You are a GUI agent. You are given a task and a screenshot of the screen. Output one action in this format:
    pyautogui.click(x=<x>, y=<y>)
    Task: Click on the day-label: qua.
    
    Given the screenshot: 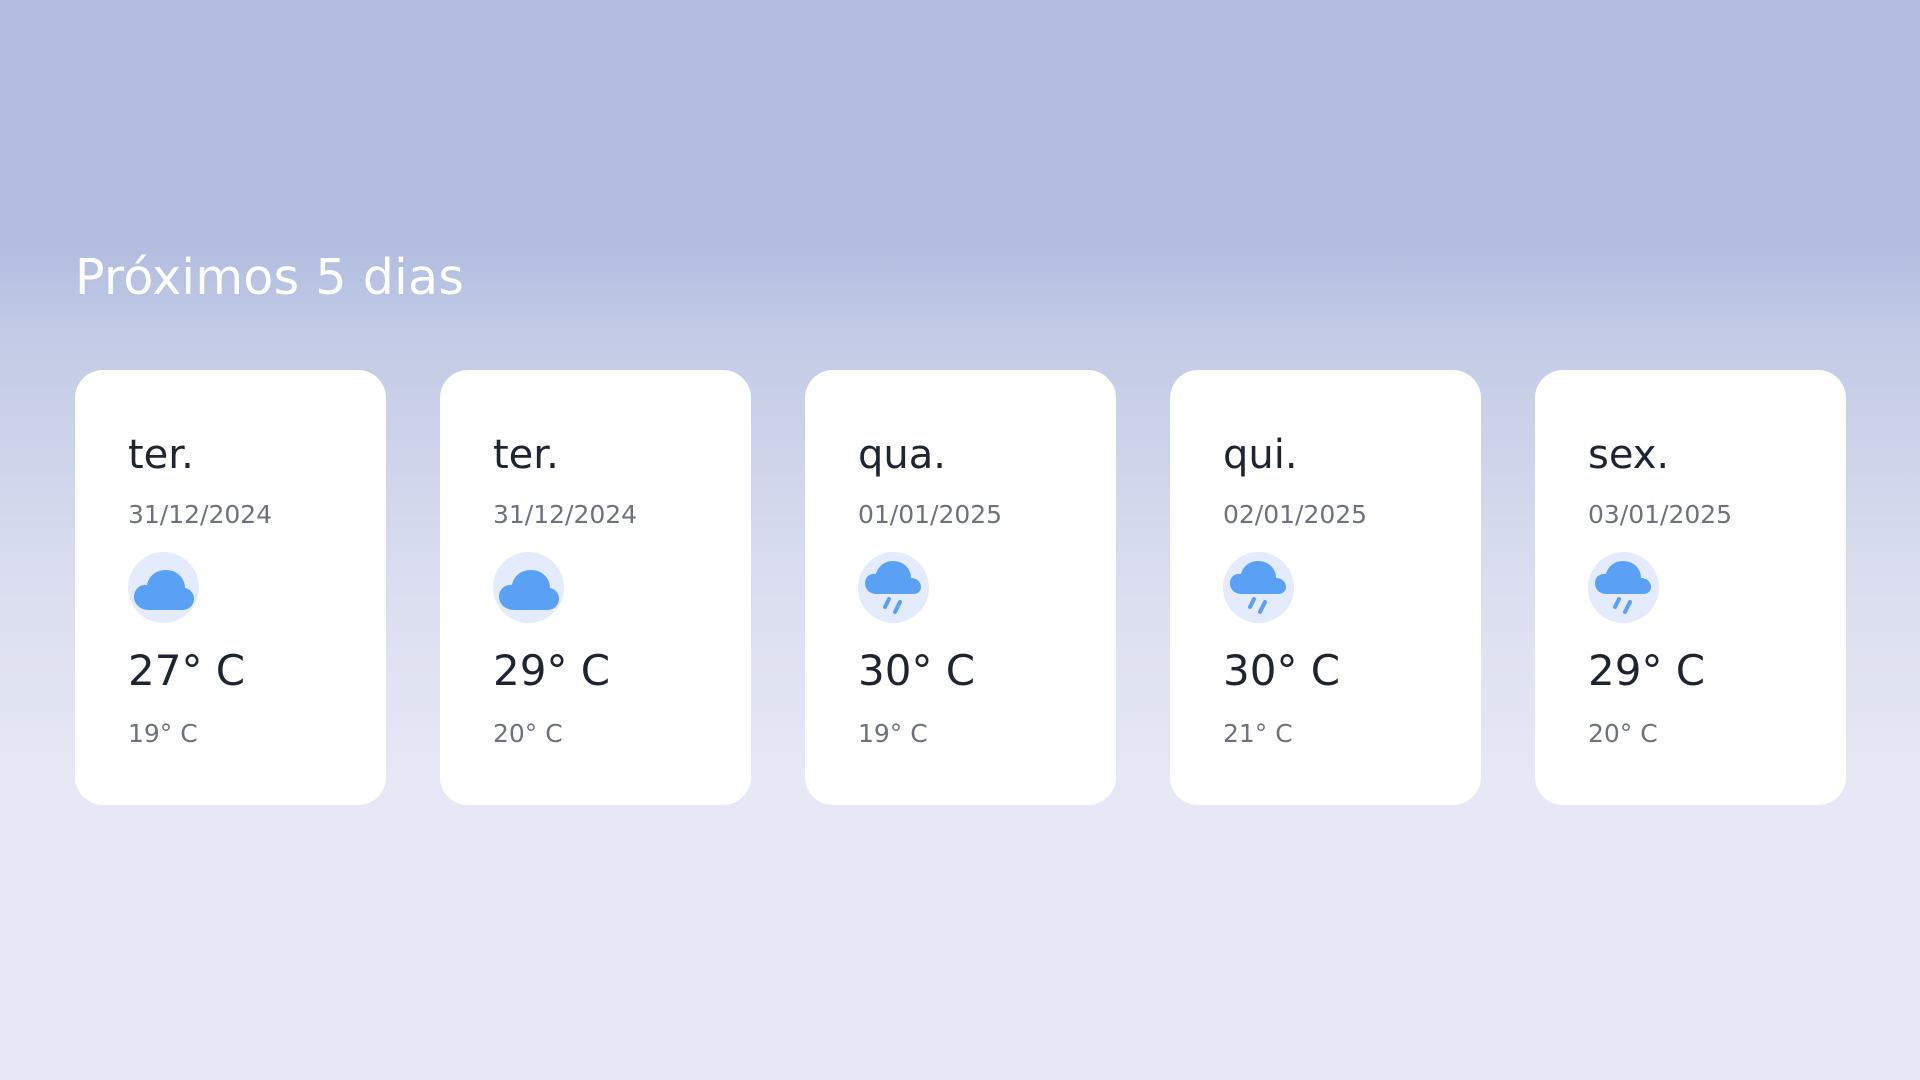 What is the action you would take?
    pyautogui.click(x=902, y=455)
    